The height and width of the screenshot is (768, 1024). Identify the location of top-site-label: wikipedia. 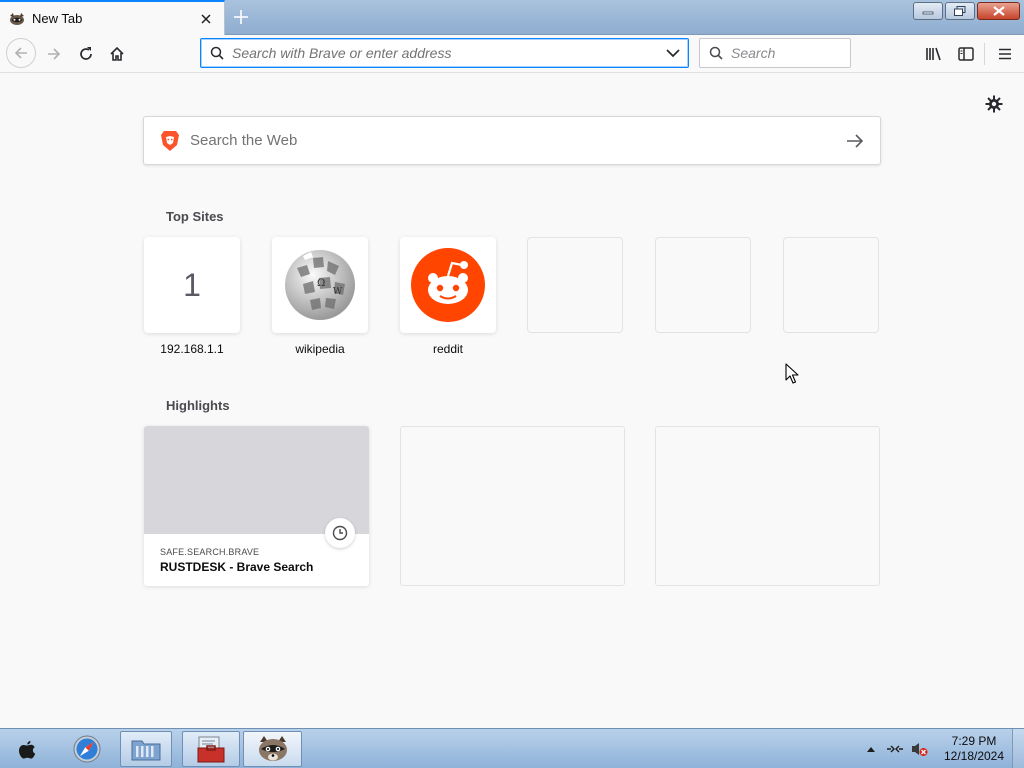
(320, 349).